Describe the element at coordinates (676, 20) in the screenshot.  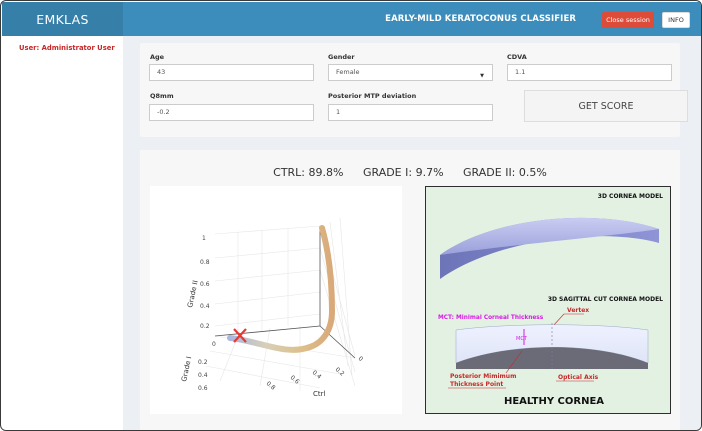
I see `info-button: INFO` at that location.